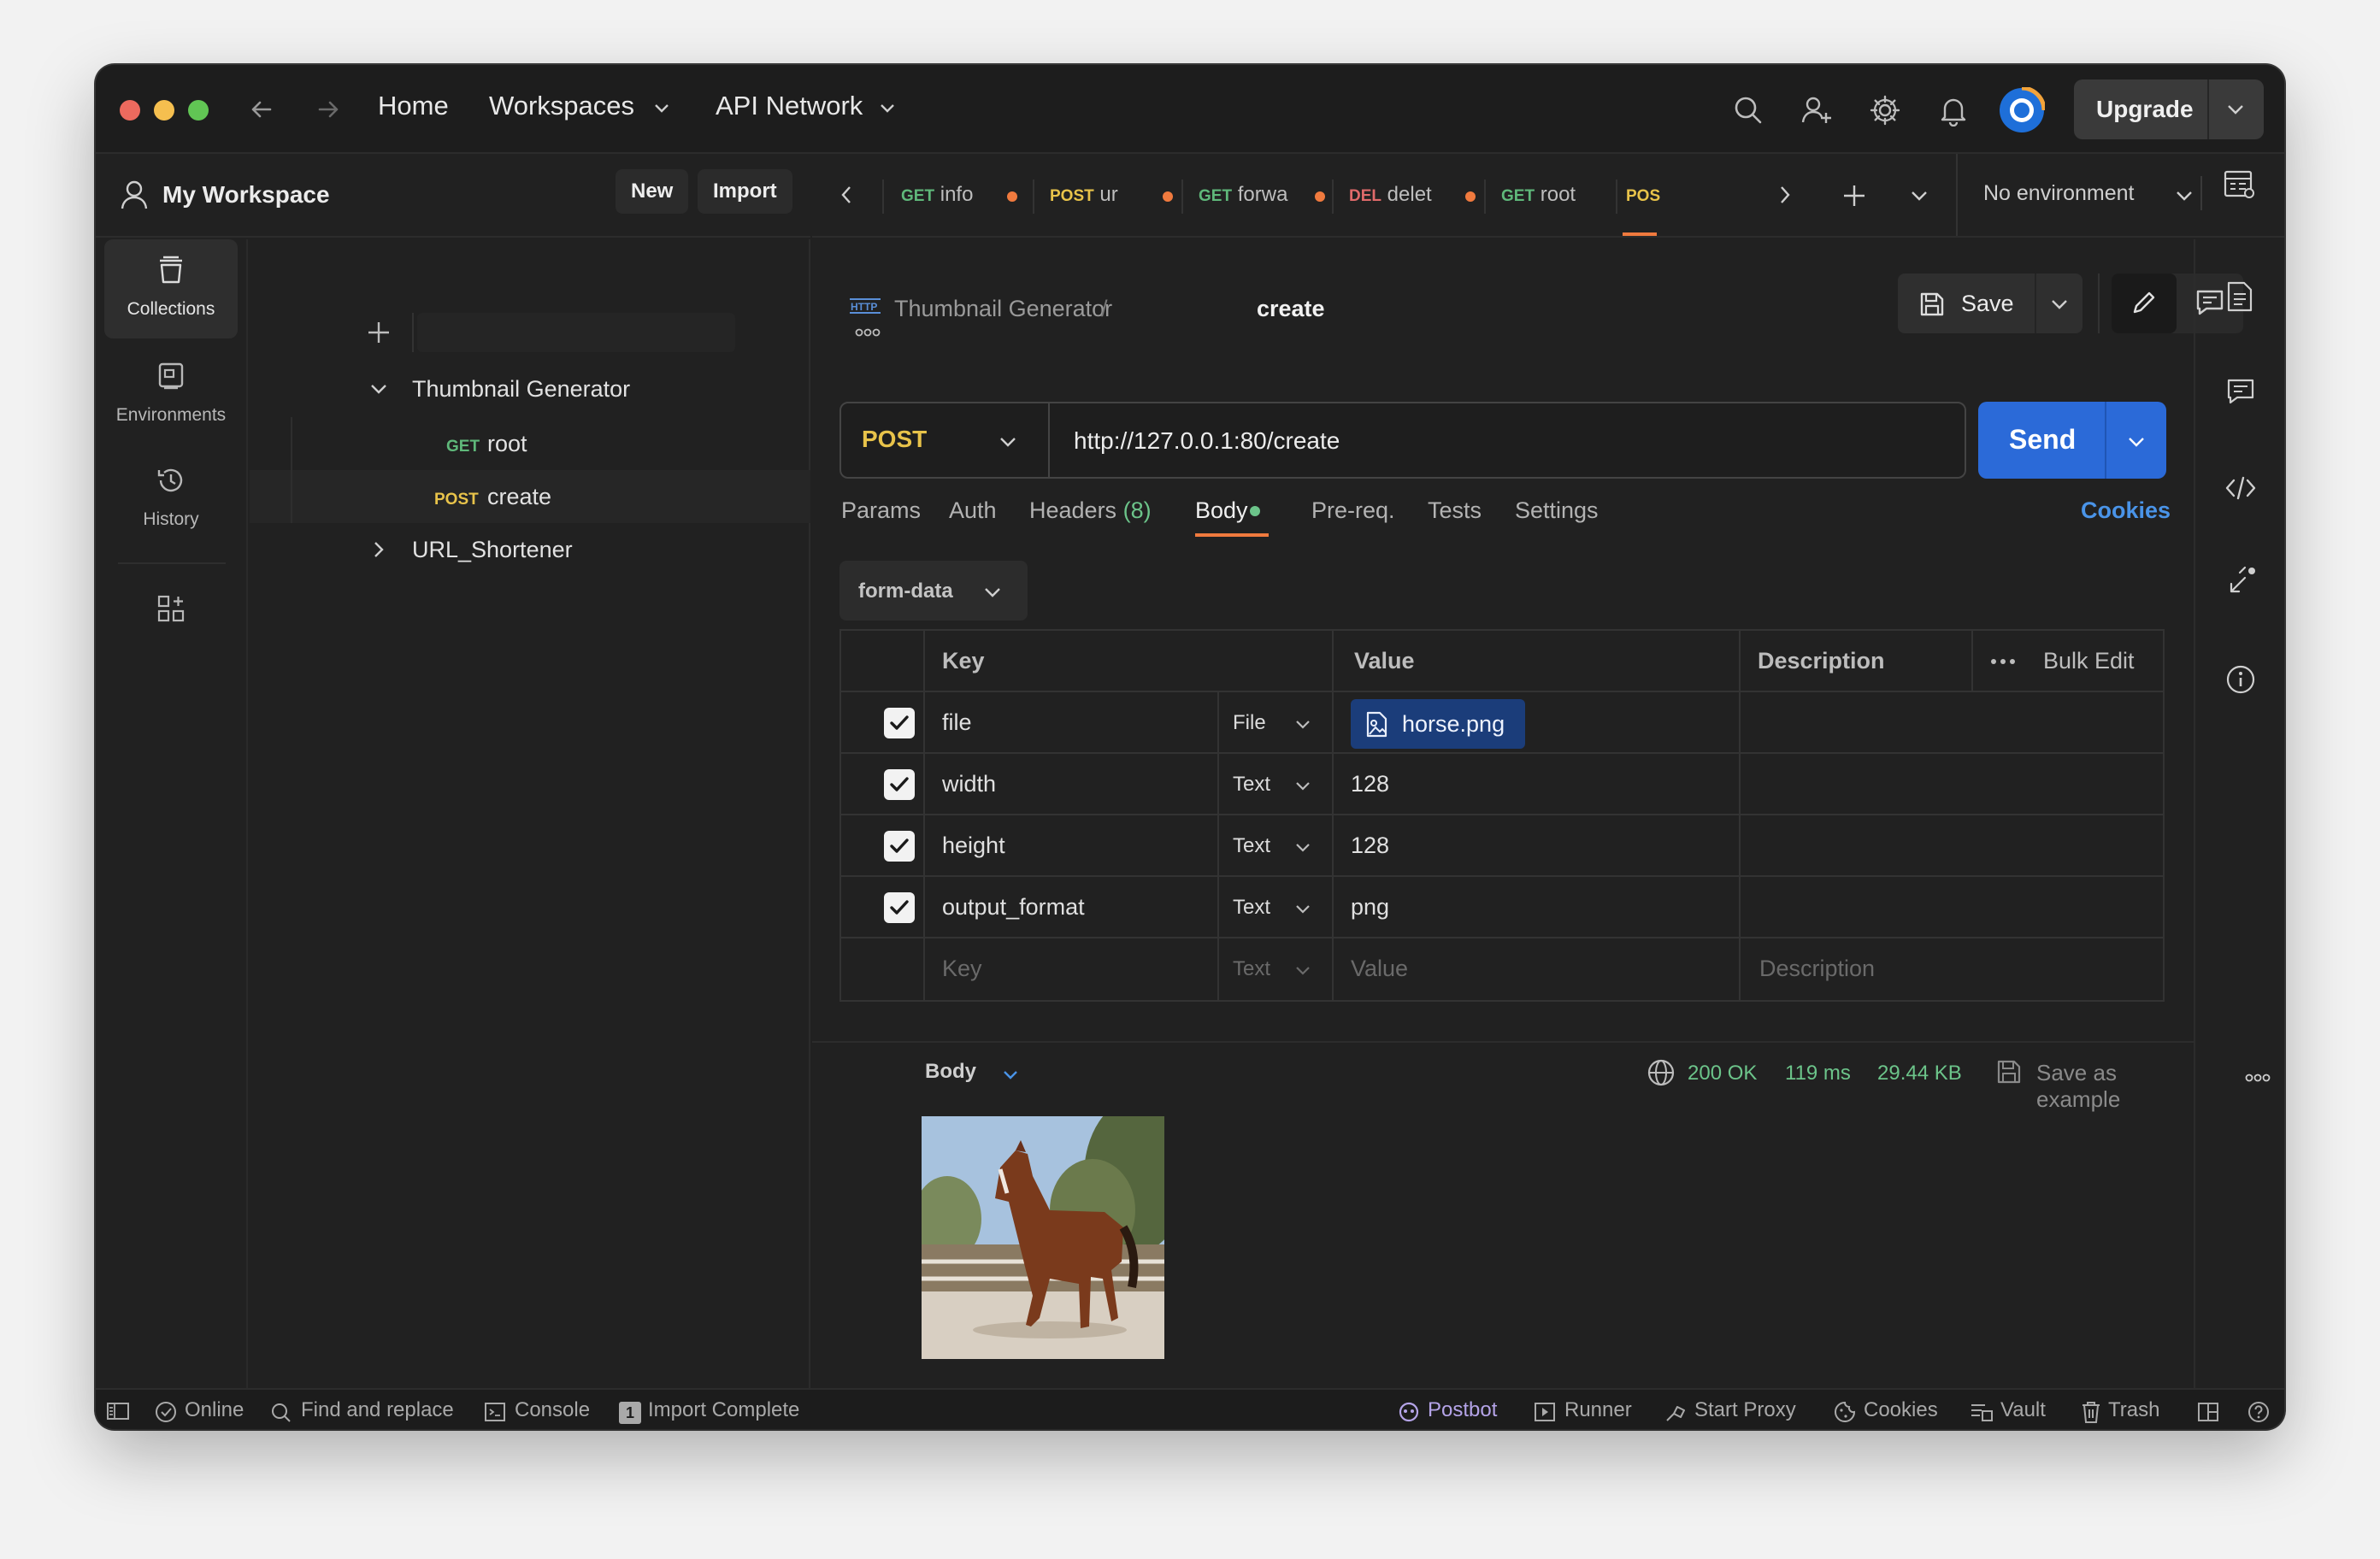 This screenshot has height=1559, width=2380. Describe the element at coordinates (1207, 441) in the screenshot. I see `url-input: http://127.0.0.1:80/create` at that location.